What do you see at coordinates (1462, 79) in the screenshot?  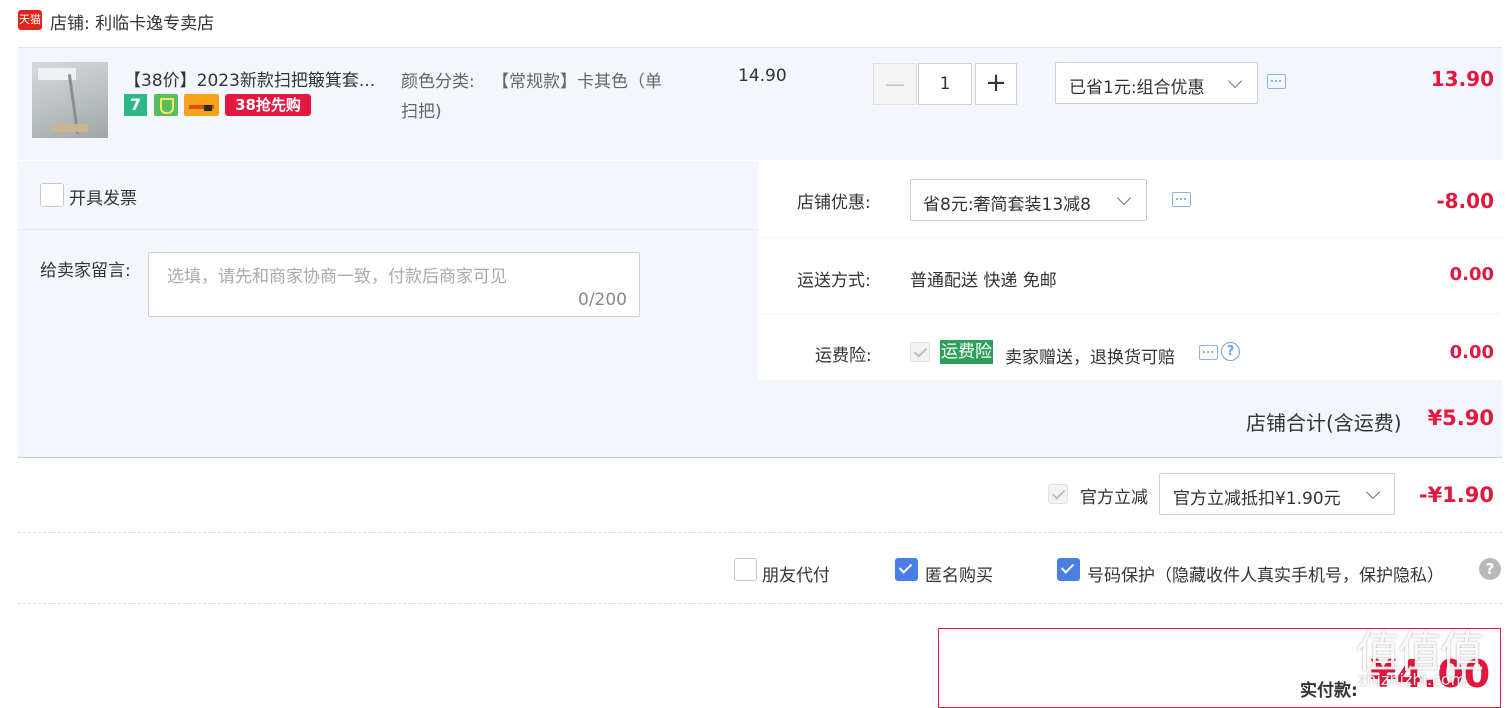 I see `item-subtotal: 13.90` at bounding box center [1462, 79].